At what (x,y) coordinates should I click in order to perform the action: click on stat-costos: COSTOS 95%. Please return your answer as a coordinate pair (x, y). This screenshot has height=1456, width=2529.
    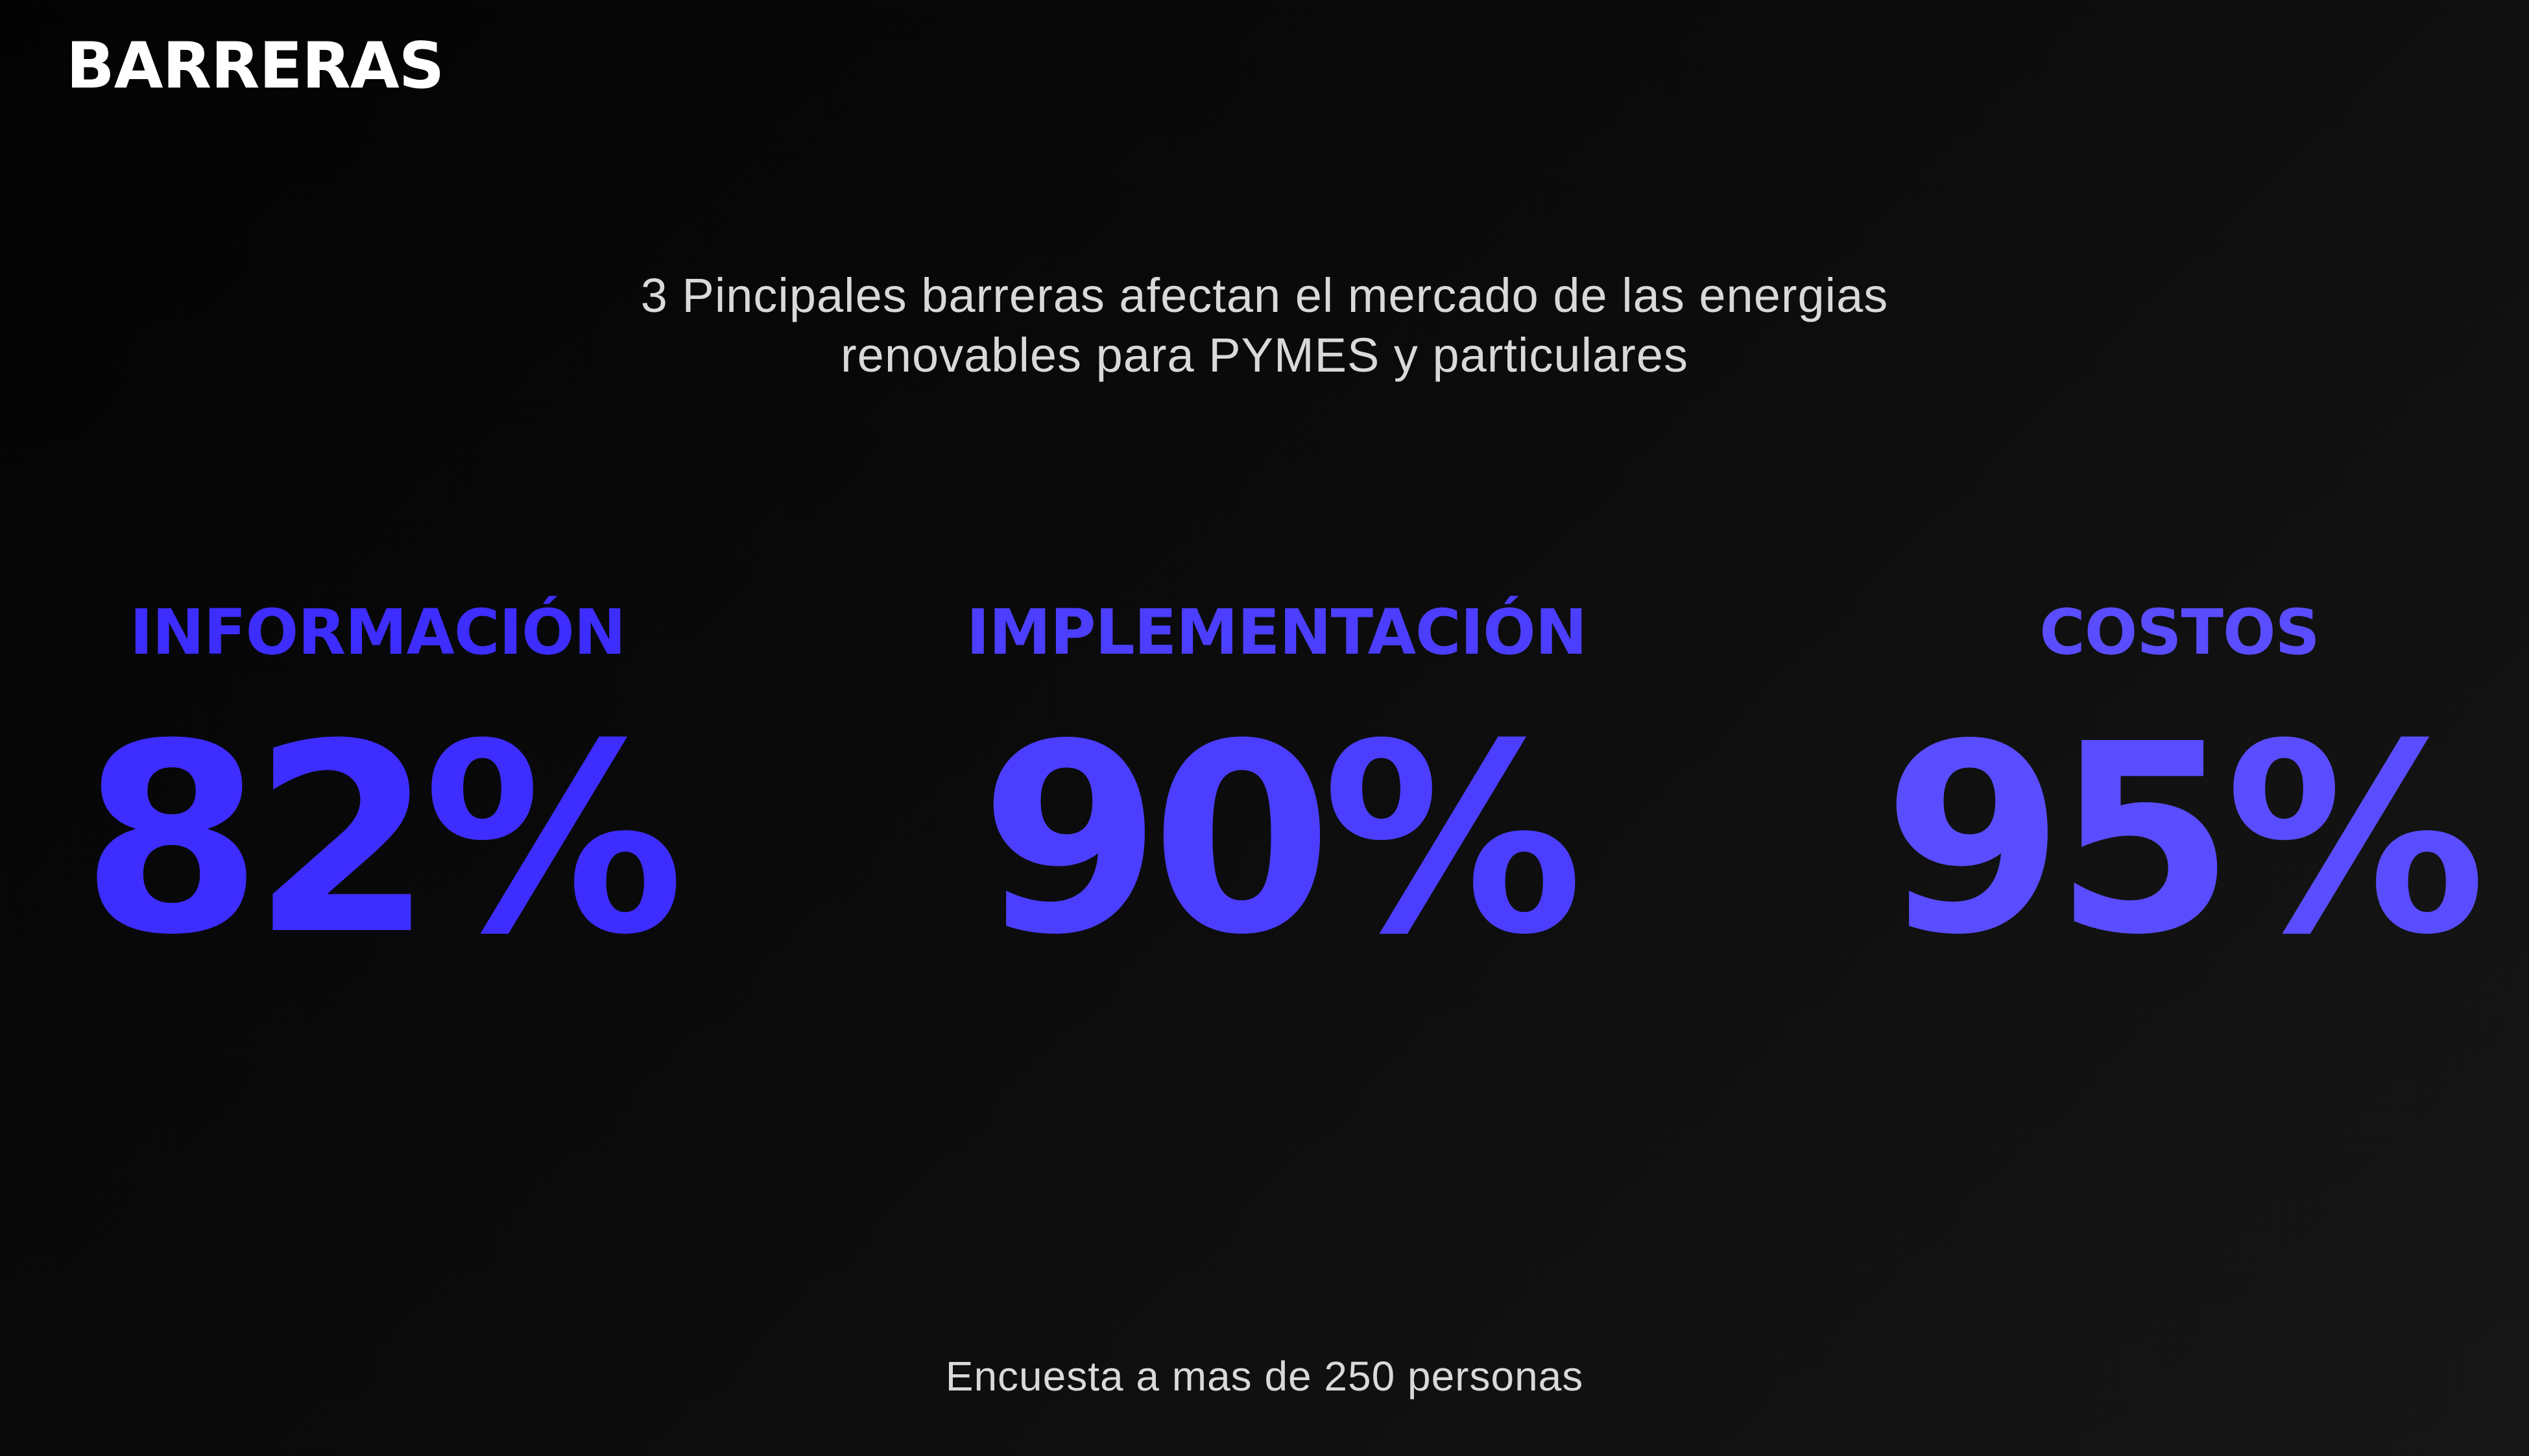
    Looking at the image, I should click on (2143, 781).